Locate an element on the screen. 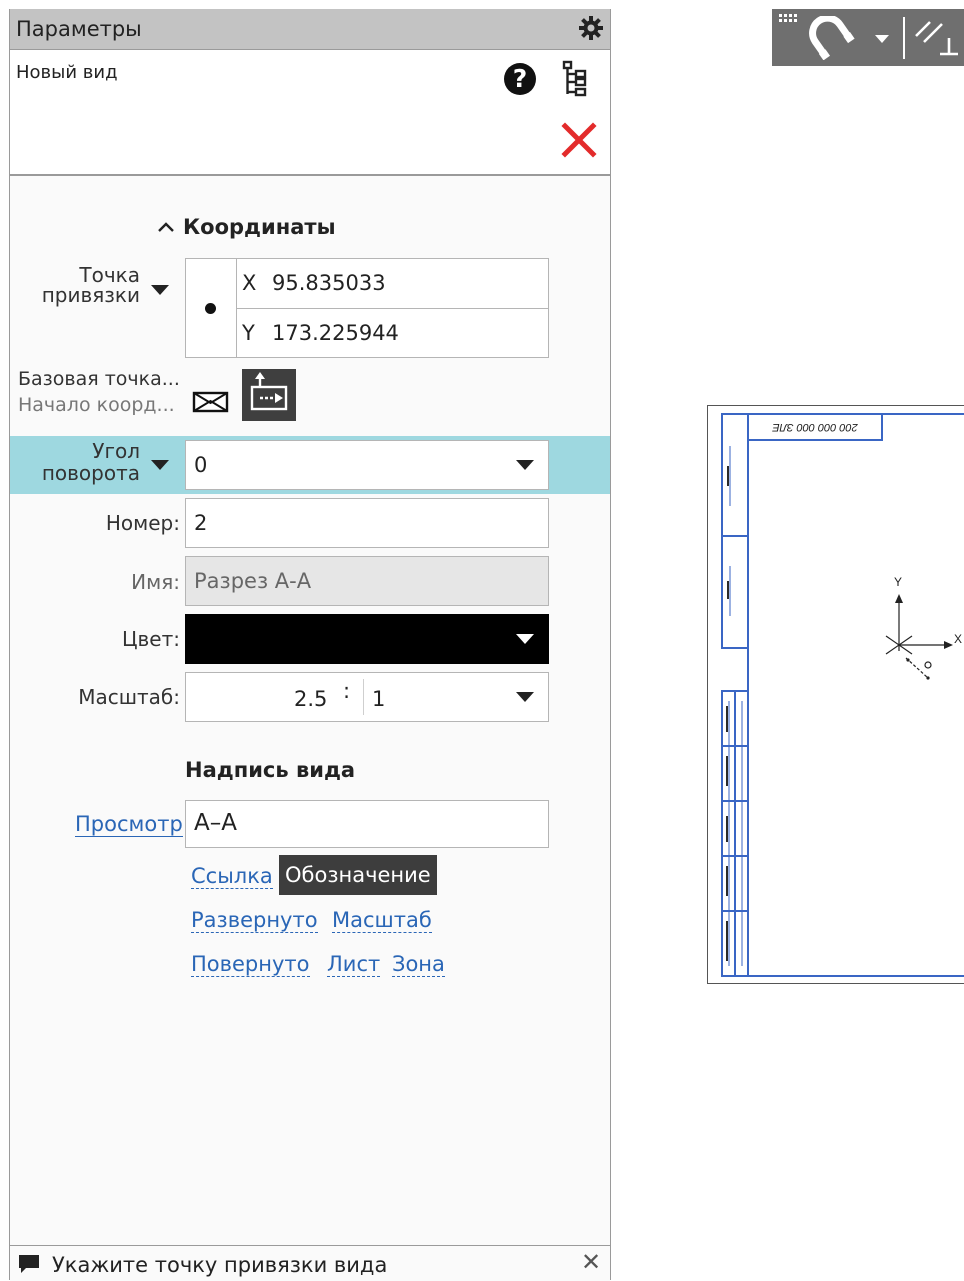 This screenshot has height=1281, width=964. panel-header: Параметры is located at coordinates (310, 29).